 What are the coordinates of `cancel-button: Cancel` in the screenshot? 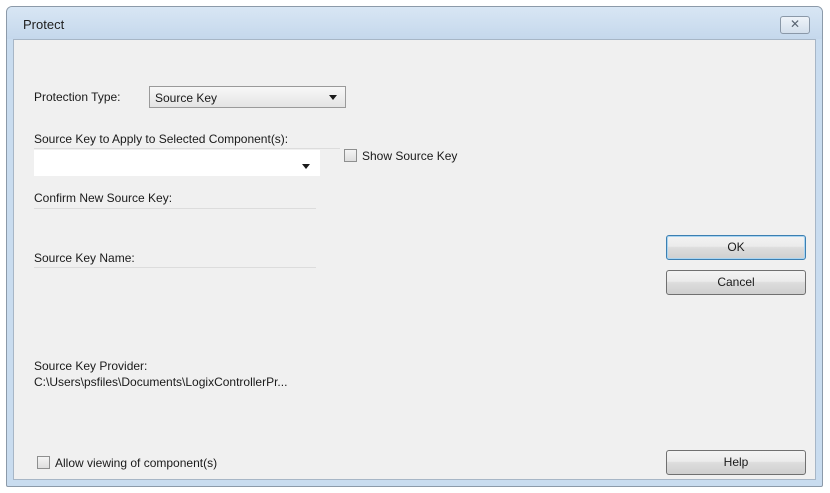 It's located at (736, 282).